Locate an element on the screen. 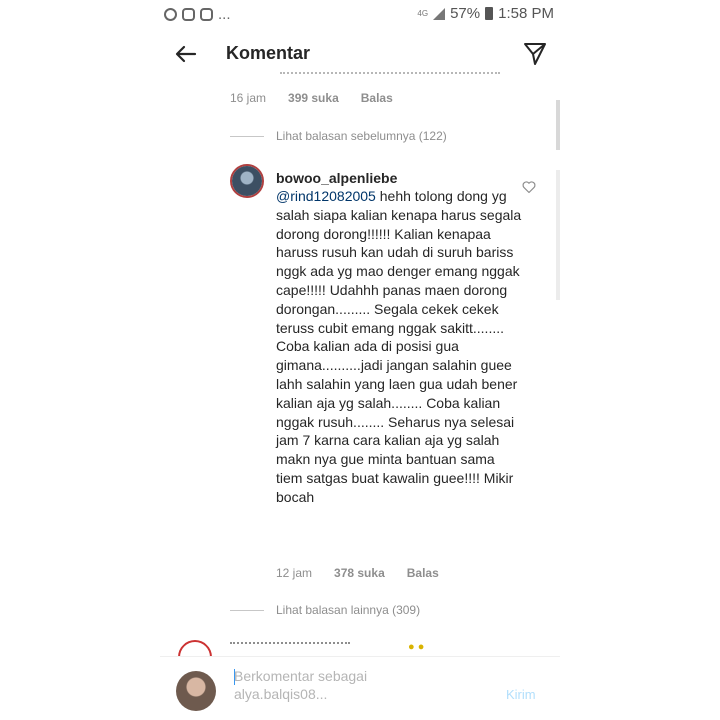 Image resolution: width=720 pixels, height=720 pixels. next-comment-username is located at coordinates (290, 644).